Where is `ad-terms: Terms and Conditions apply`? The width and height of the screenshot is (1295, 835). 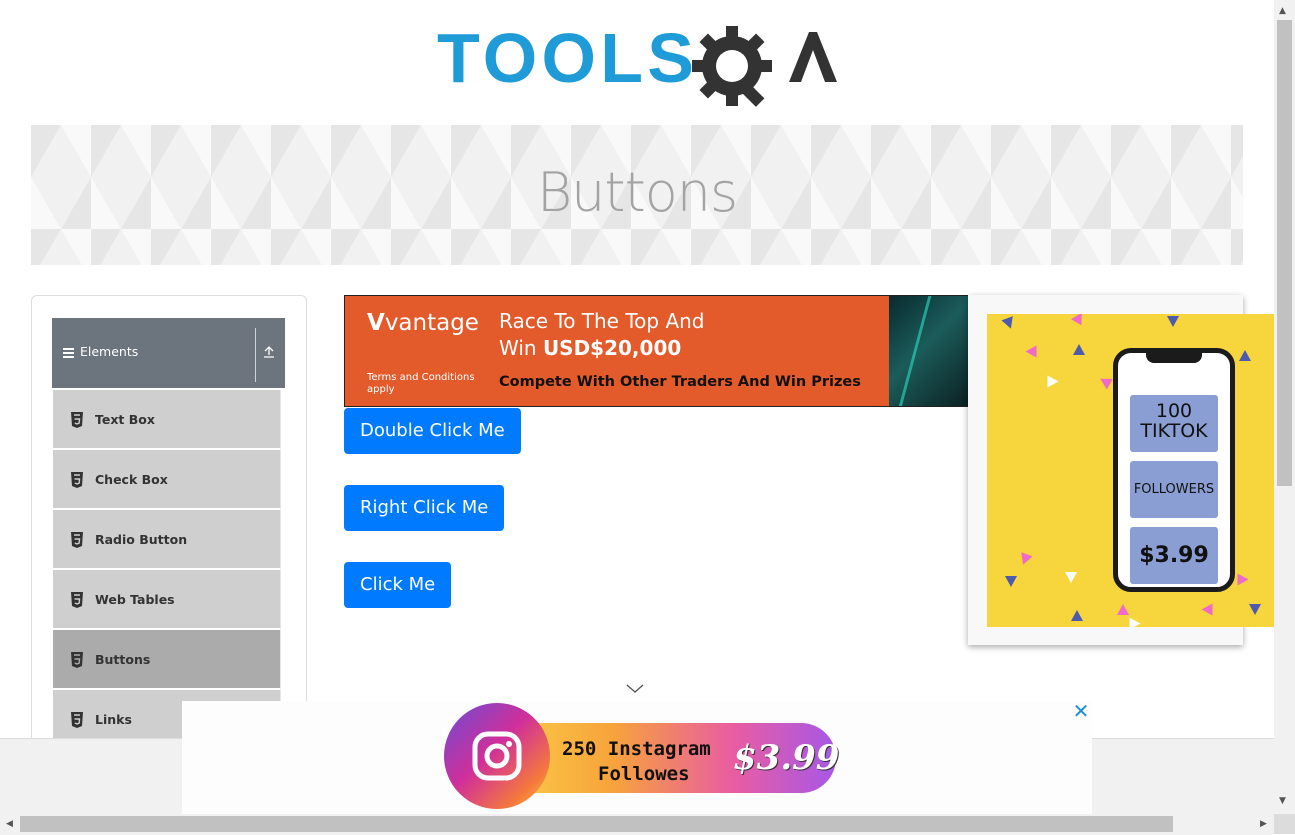
ad-terms: Terms and Conditions apply is located at coordinates (421, 383).